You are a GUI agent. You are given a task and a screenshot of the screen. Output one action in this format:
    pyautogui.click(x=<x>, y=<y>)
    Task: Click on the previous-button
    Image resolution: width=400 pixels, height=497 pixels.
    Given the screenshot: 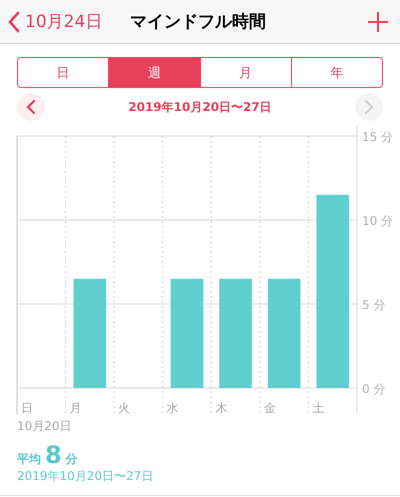 What is the action you would take?
    pyautogui.click(x=31, y=107)
    